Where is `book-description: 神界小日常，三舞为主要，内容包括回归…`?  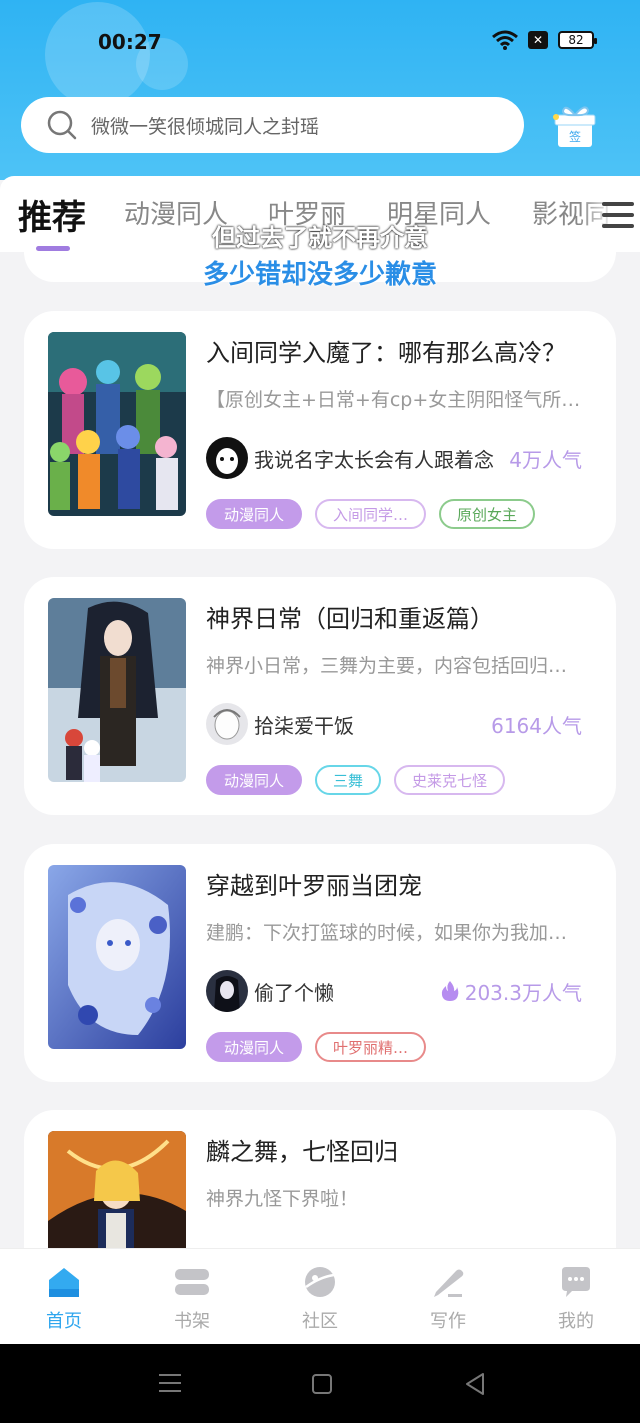 book-description: 神界小日常，三舞为主要，内容包括回归… is located at coordinates (387, 666).